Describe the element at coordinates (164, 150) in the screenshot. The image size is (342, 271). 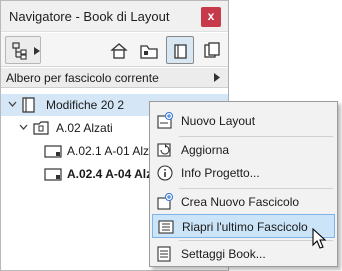
I see `refresh-icon` at that location.